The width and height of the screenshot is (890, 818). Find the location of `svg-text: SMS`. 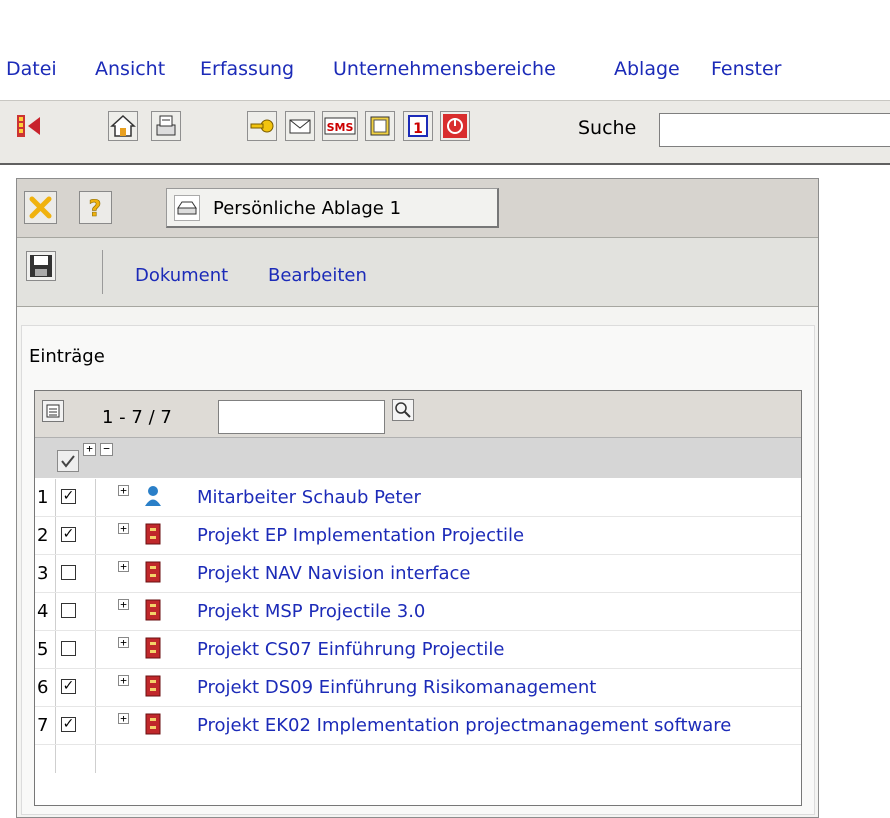

svg-text: SMS is located at coordinates (340, 127).